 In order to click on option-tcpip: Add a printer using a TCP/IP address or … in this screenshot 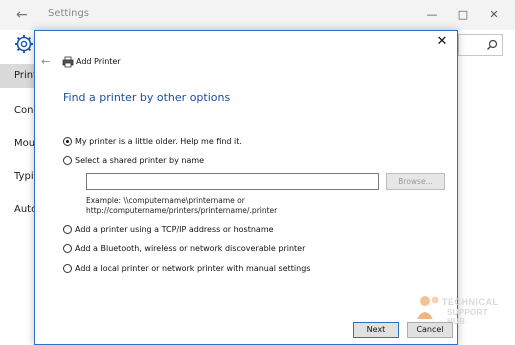, I will do `click(168, 229)`.